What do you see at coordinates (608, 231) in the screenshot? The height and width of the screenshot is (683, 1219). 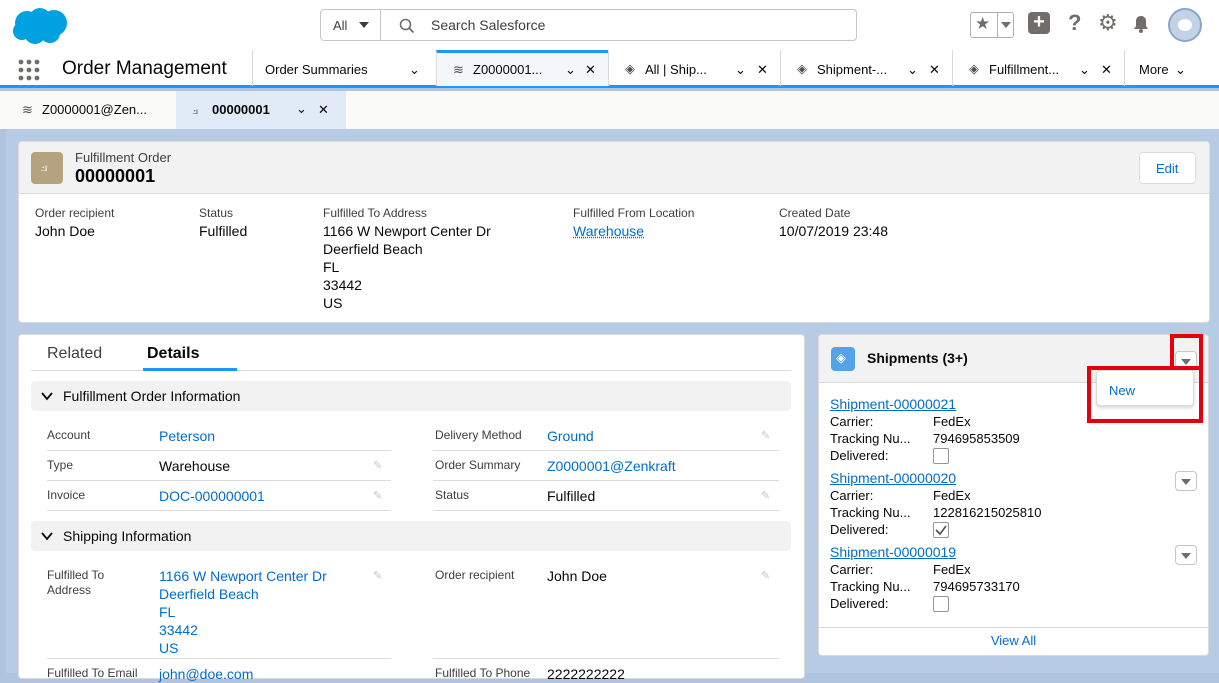 I see `location-link: Warehouse` at bounding box center [608, 231].